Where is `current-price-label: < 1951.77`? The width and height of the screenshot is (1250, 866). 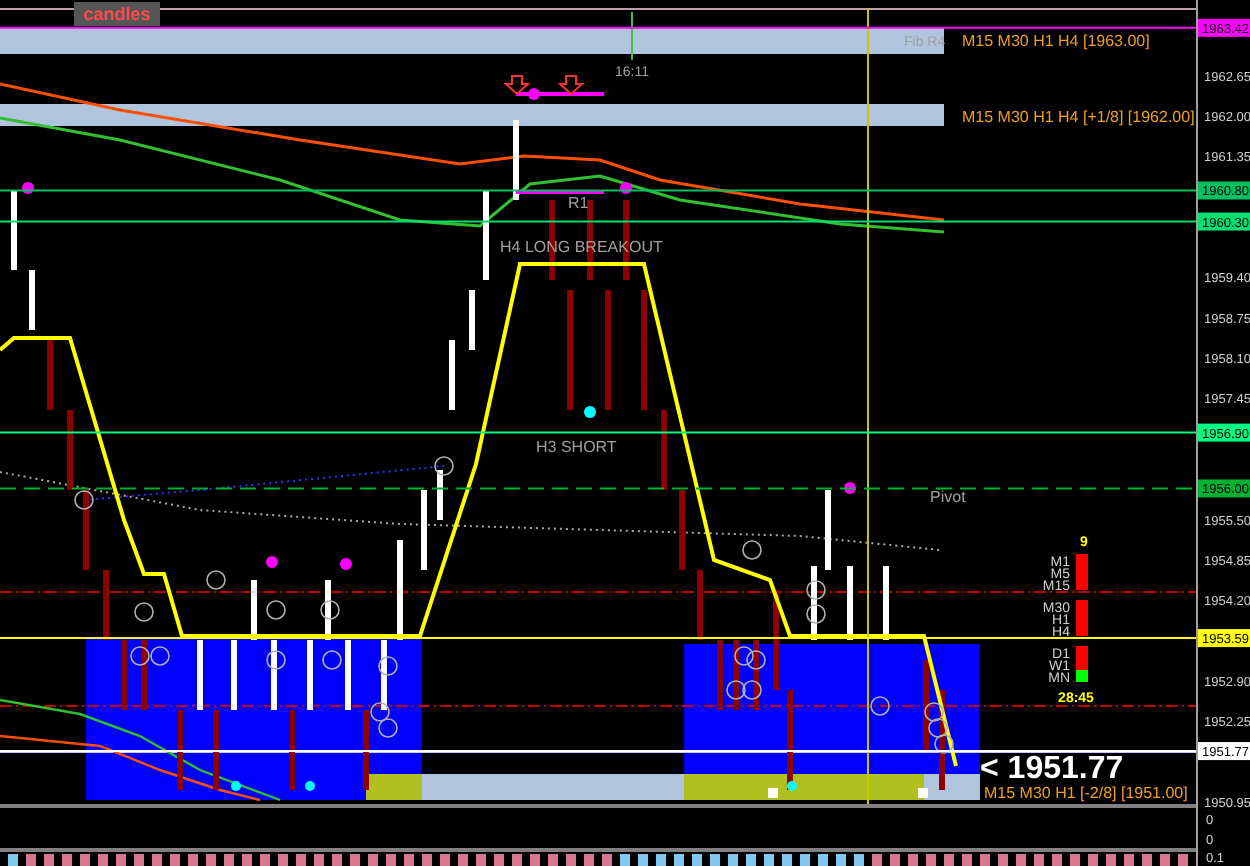 current-price-label: < 1951.77 is located at coordinates (1052, 769).